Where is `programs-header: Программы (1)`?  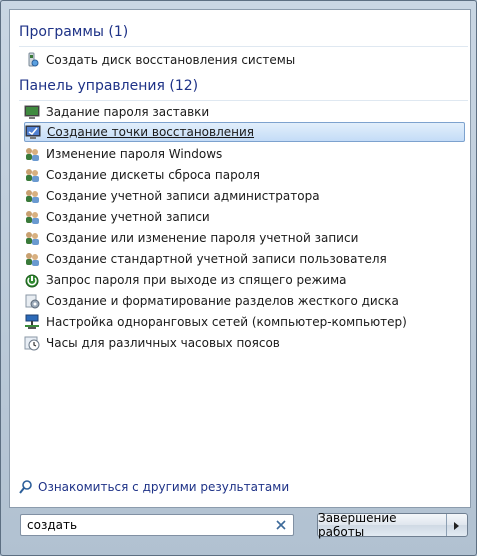
programs-header: Программы (1) is located at coordinates (73, 32).